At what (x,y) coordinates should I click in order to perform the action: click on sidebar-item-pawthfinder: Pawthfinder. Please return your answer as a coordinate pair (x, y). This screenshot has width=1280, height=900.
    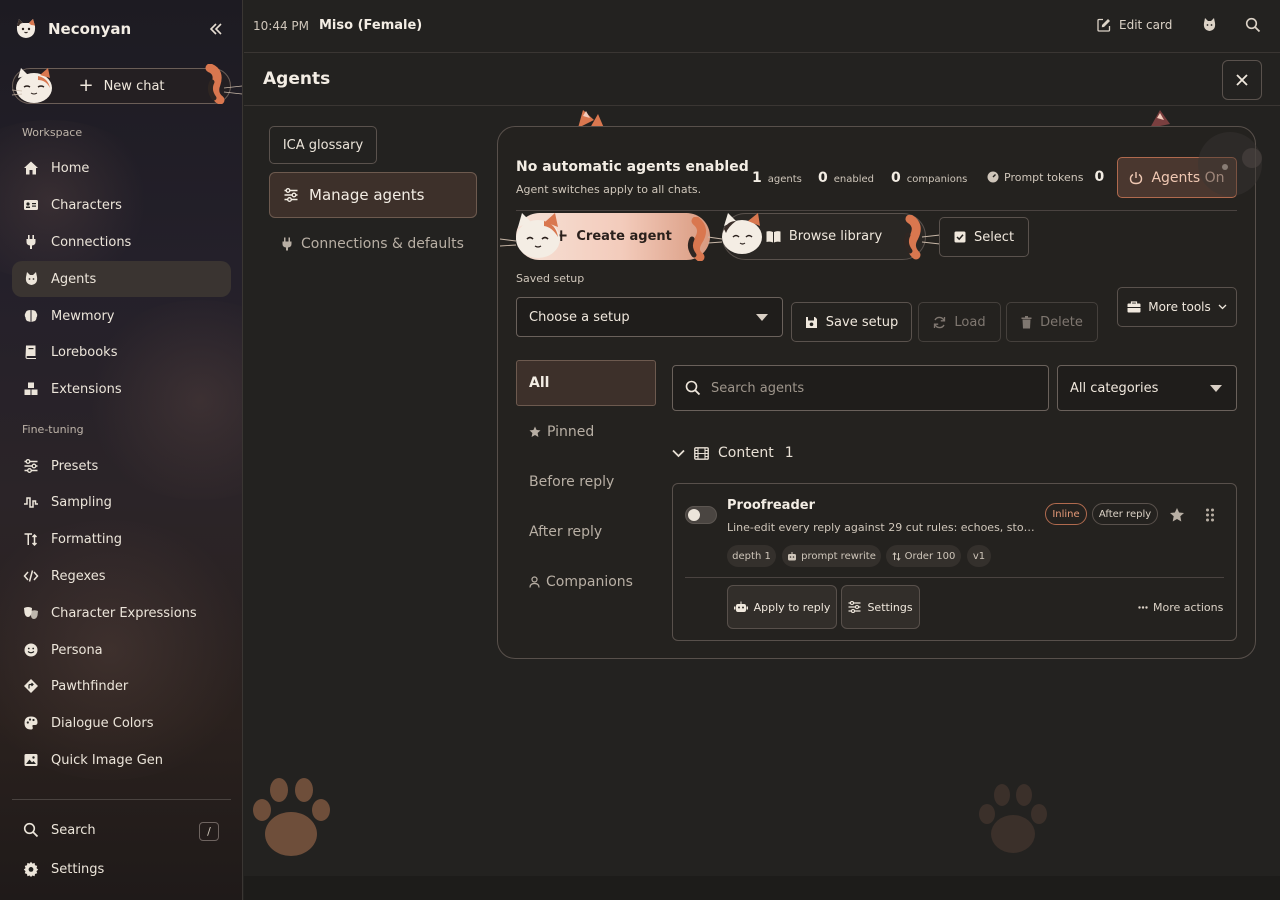
    Looking at the image, I should click on (121, 686).